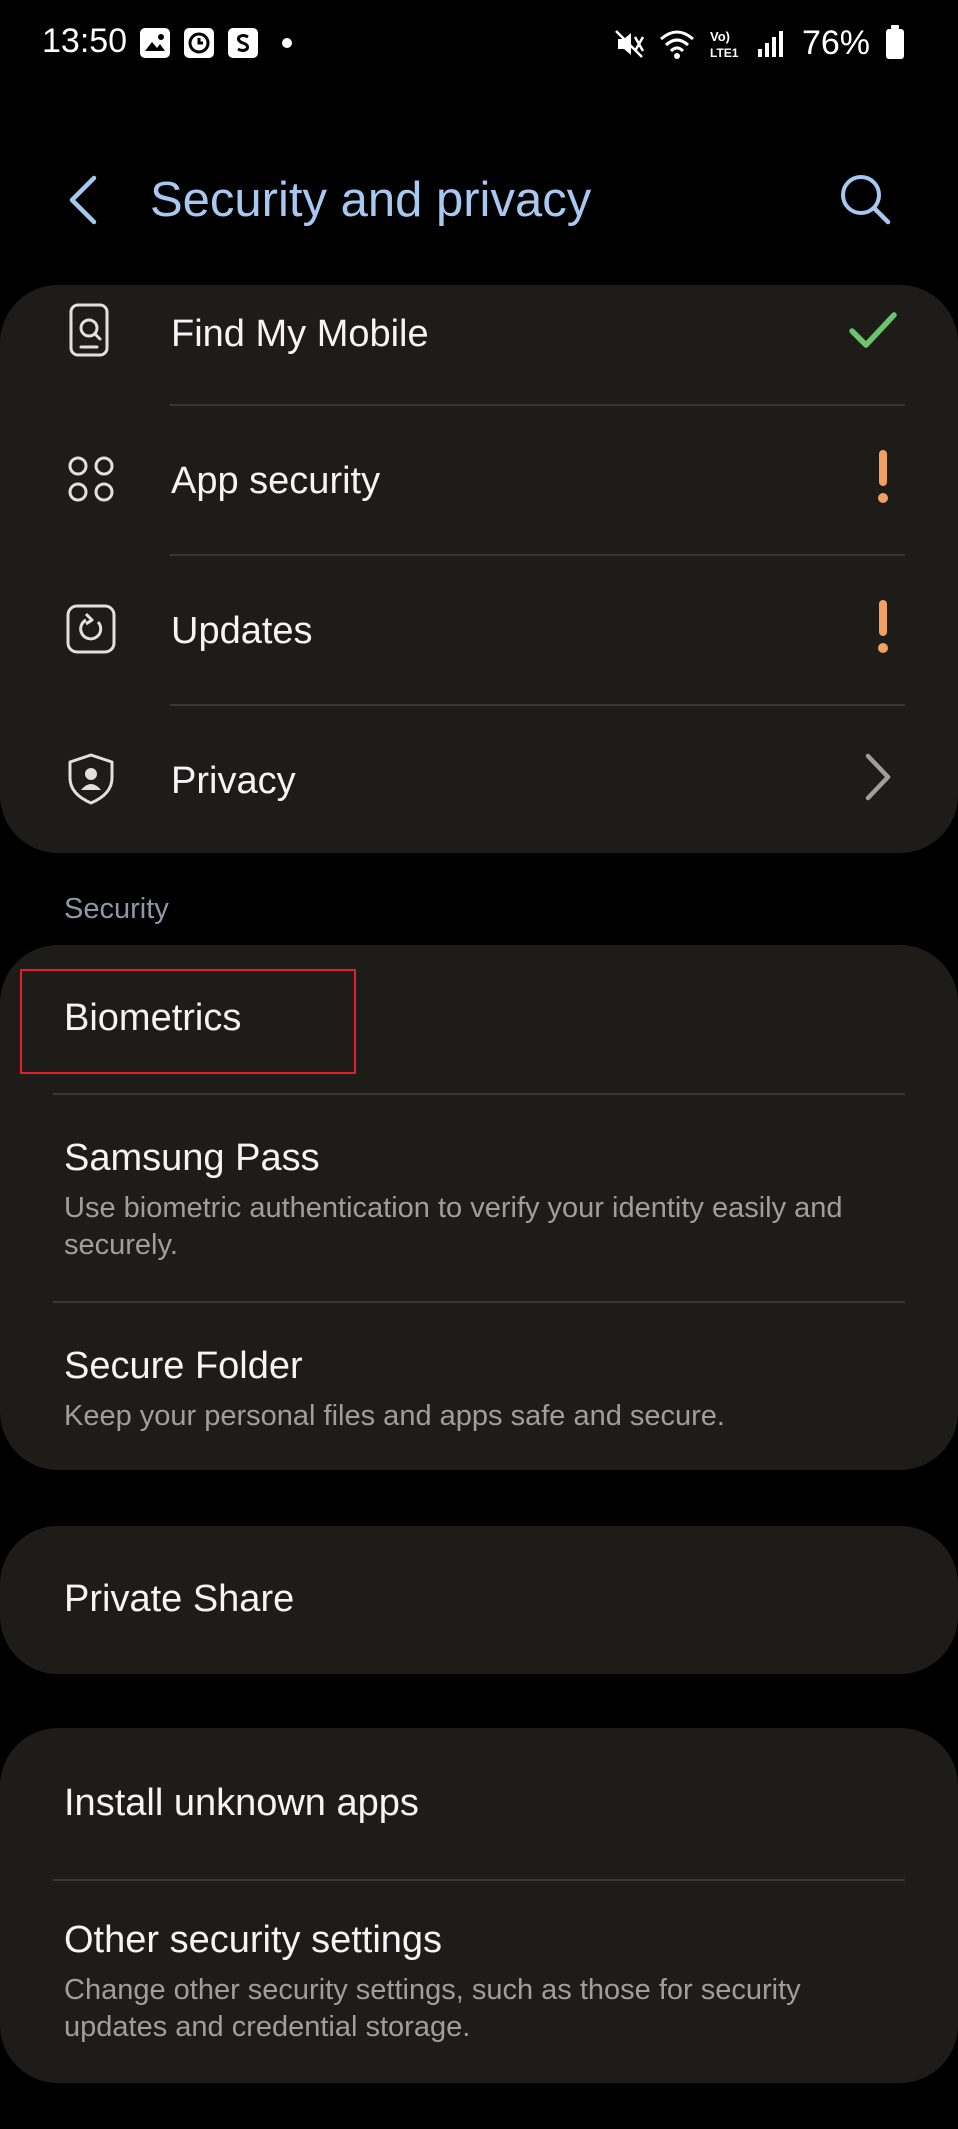 The image size is (958, 2129). I want to click on status-time: 13:50, so click(85, 41).